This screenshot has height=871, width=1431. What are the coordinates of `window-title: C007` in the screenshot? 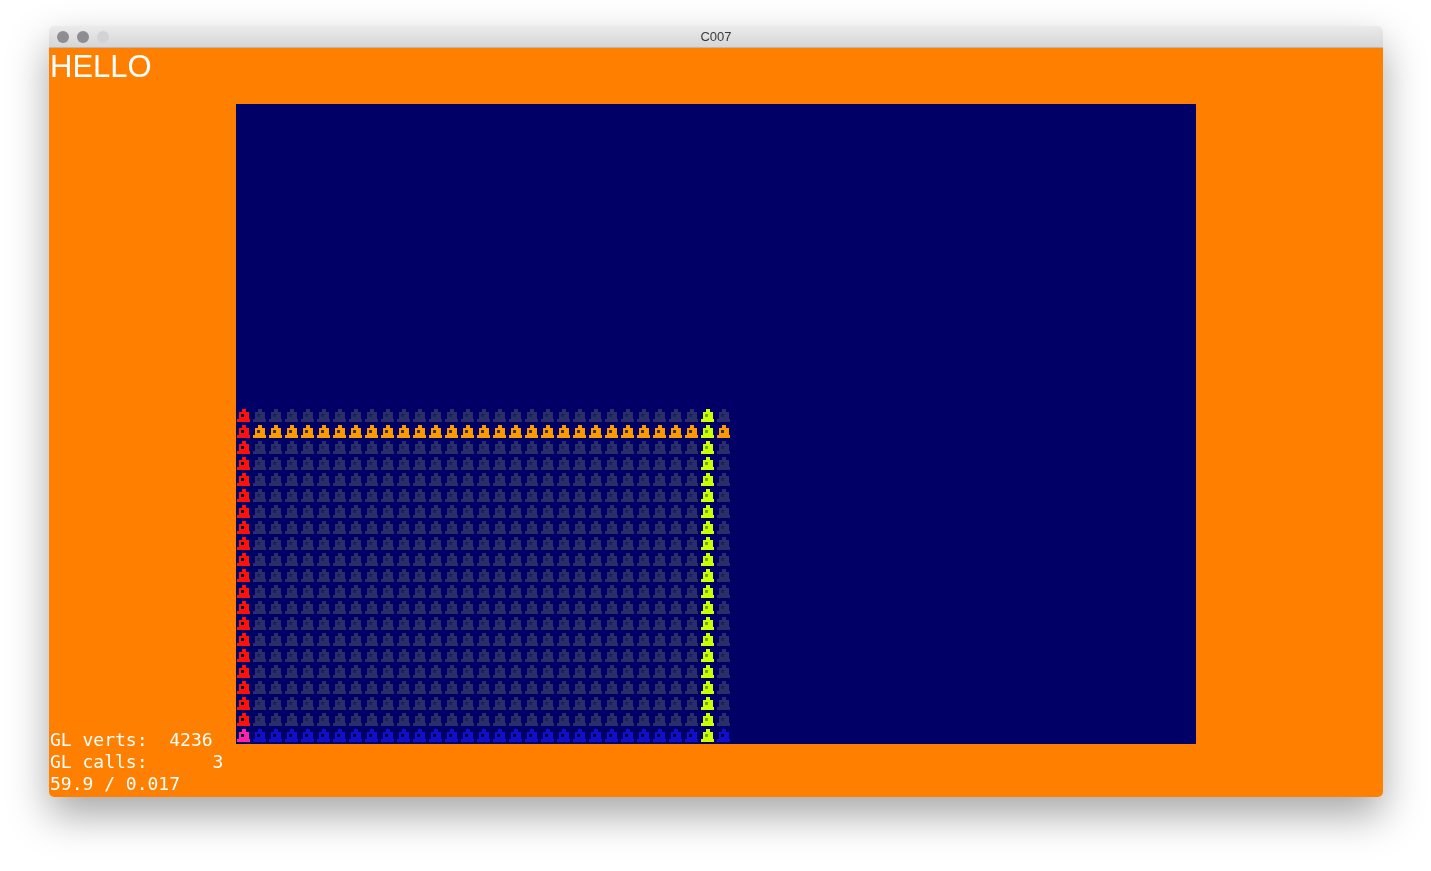 It's located at (716, 36).